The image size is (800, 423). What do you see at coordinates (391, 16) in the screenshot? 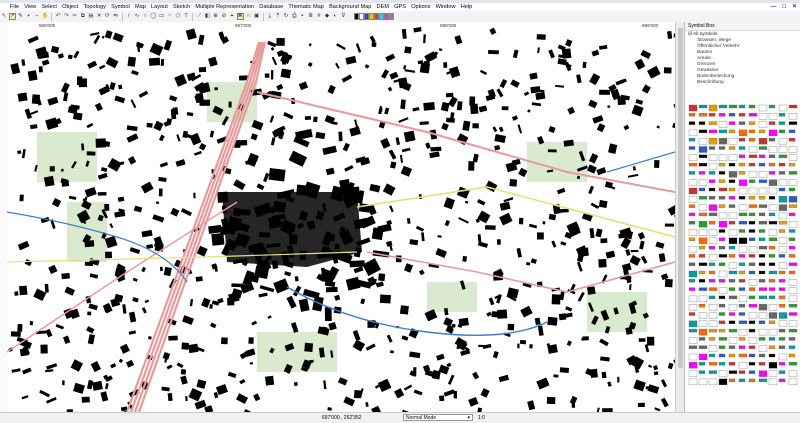
I see `swatch-gray` at bounding box center [391, 16].